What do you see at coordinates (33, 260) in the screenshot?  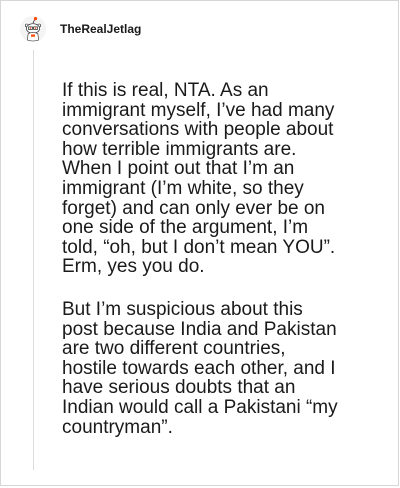 I see `thread-line` at bounding box center [33, 260].